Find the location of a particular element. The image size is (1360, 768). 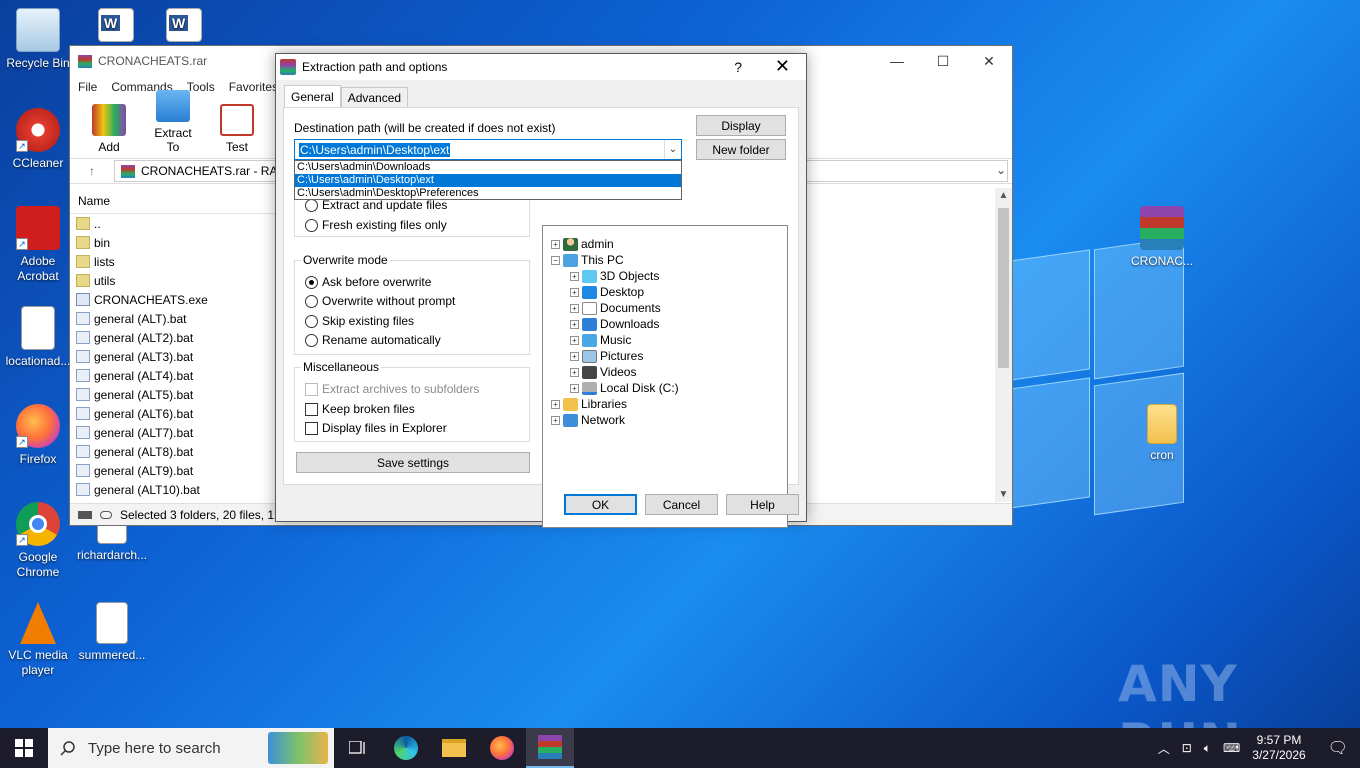

tab-general: General is located at coordinates (312, 96).